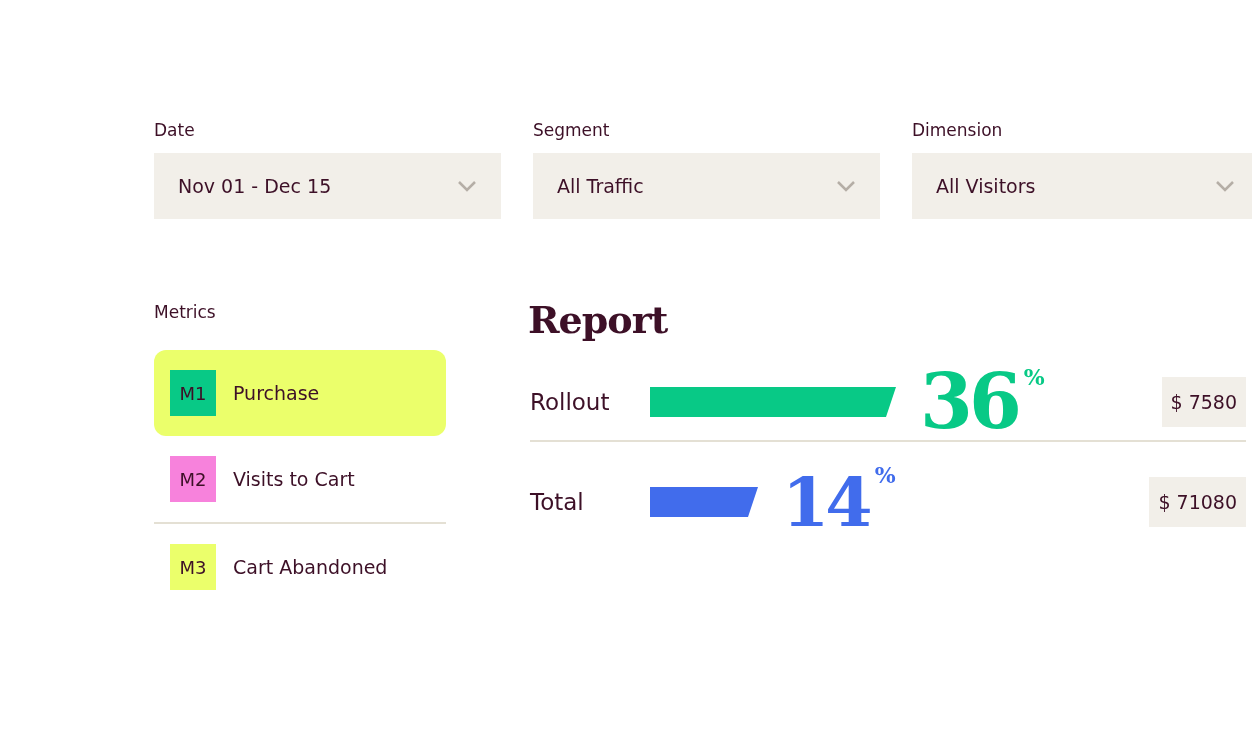 The height and width of the screenshot is (740, 1252). I want to click on metric-item: M3 Cart Abandoned, so click(300, 567).